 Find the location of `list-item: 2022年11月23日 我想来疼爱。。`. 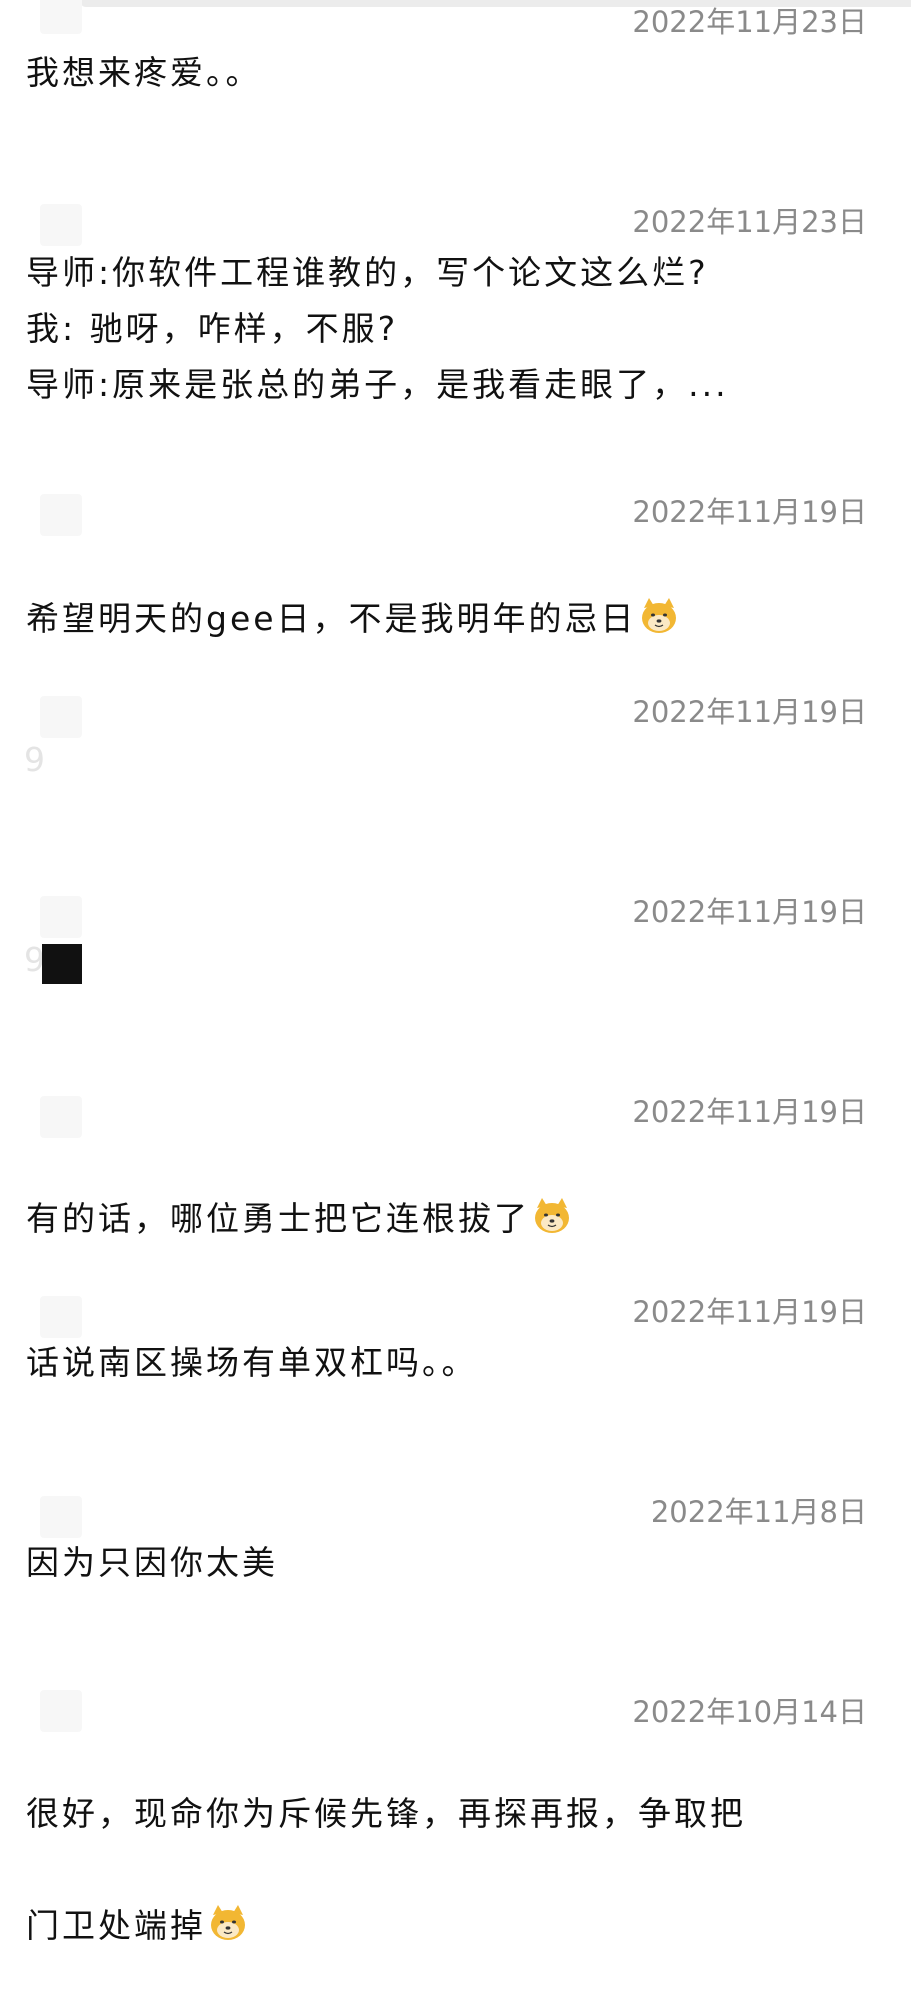

list-item: 2022年11月23日 我想来疼爱。。 is located at coordinates (455, 100).